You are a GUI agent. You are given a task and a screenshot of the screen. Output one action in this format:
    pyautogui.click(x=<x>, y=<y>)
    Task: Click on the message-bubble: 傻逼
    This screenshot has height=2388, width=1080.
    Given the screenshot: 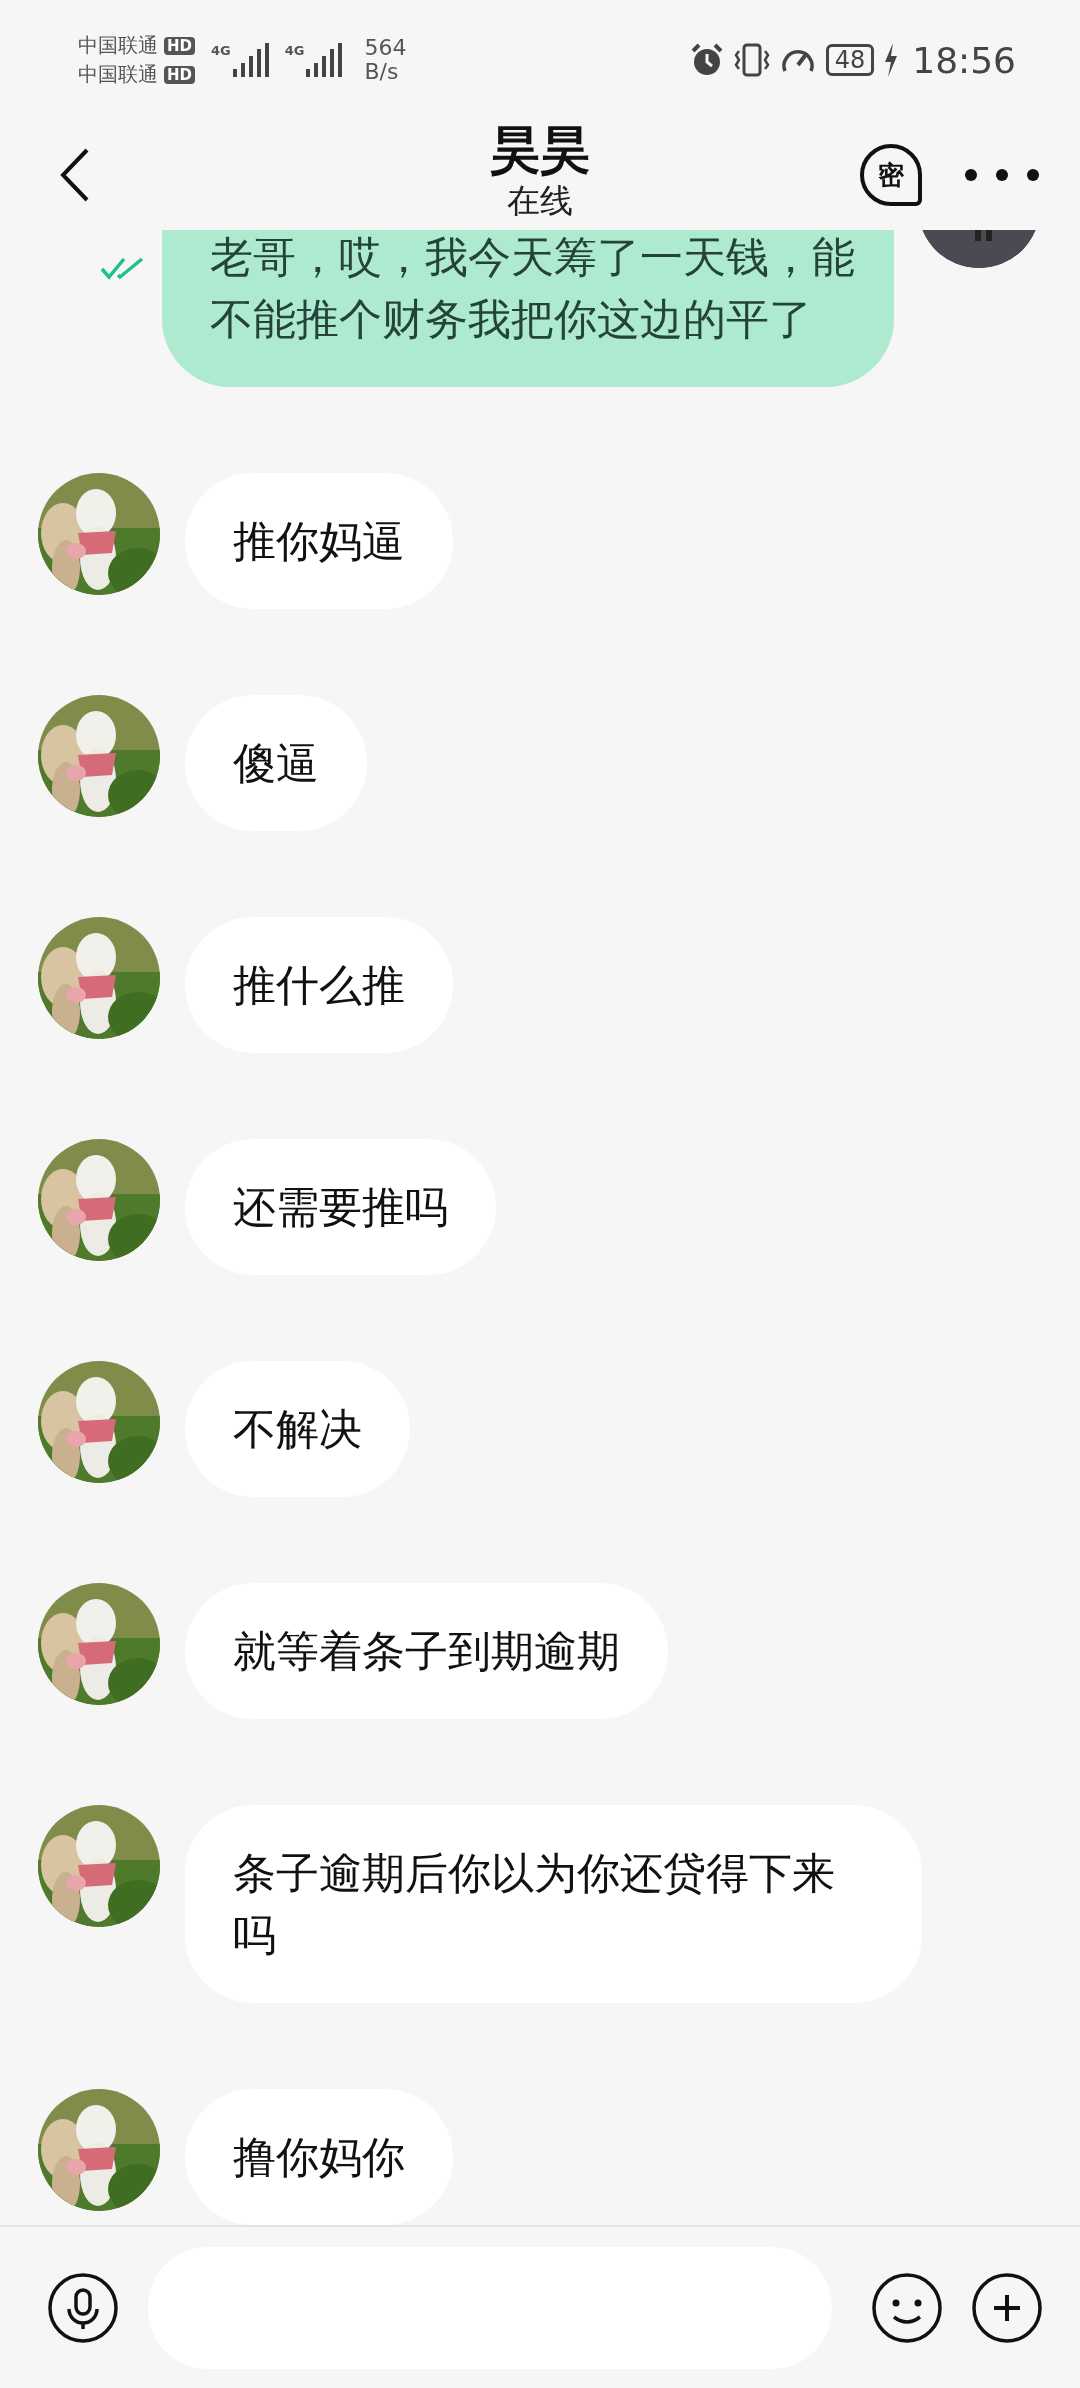 What is the action you would take?
    pyautogui.click(x=276, y=763)
    